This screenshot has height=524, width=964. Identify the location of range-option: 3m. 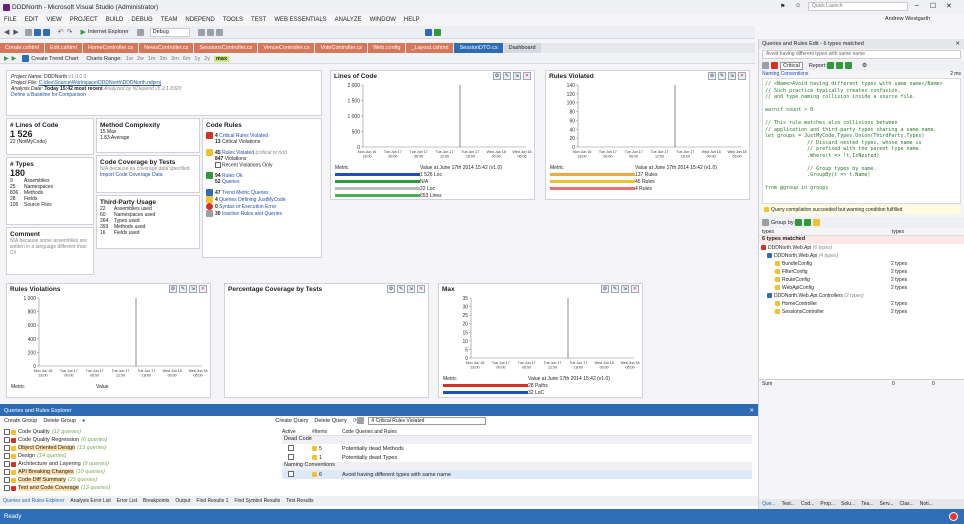
(175, 59).